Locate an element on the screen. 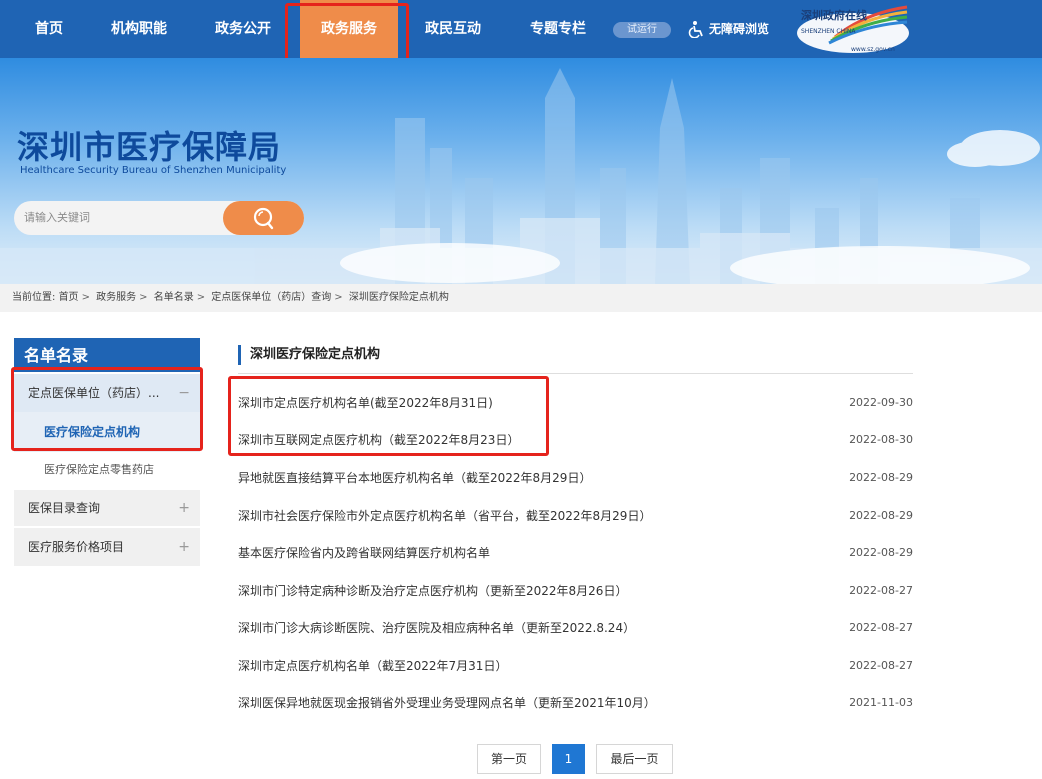  list-item-date: 2021-11-03 is located at coordinates (881, 702).